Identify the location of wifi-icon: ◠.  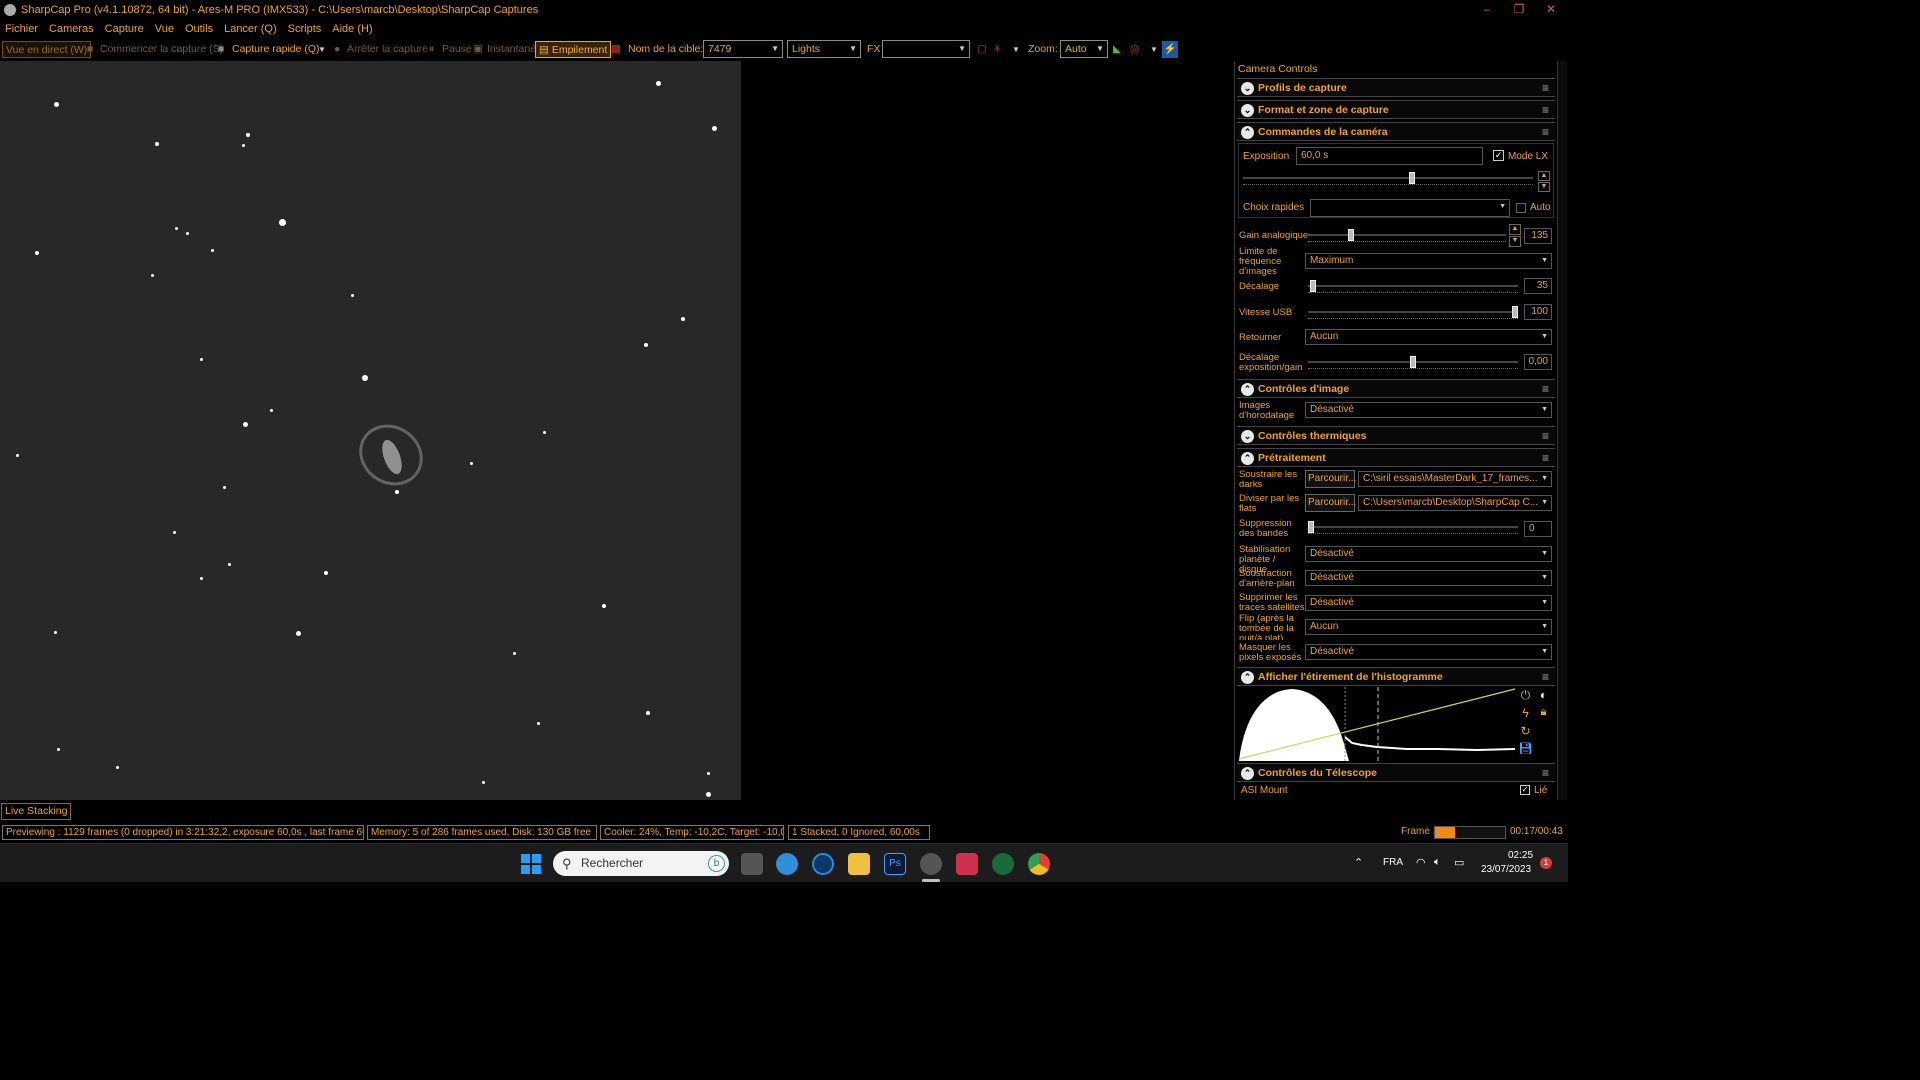
(1421, 862).